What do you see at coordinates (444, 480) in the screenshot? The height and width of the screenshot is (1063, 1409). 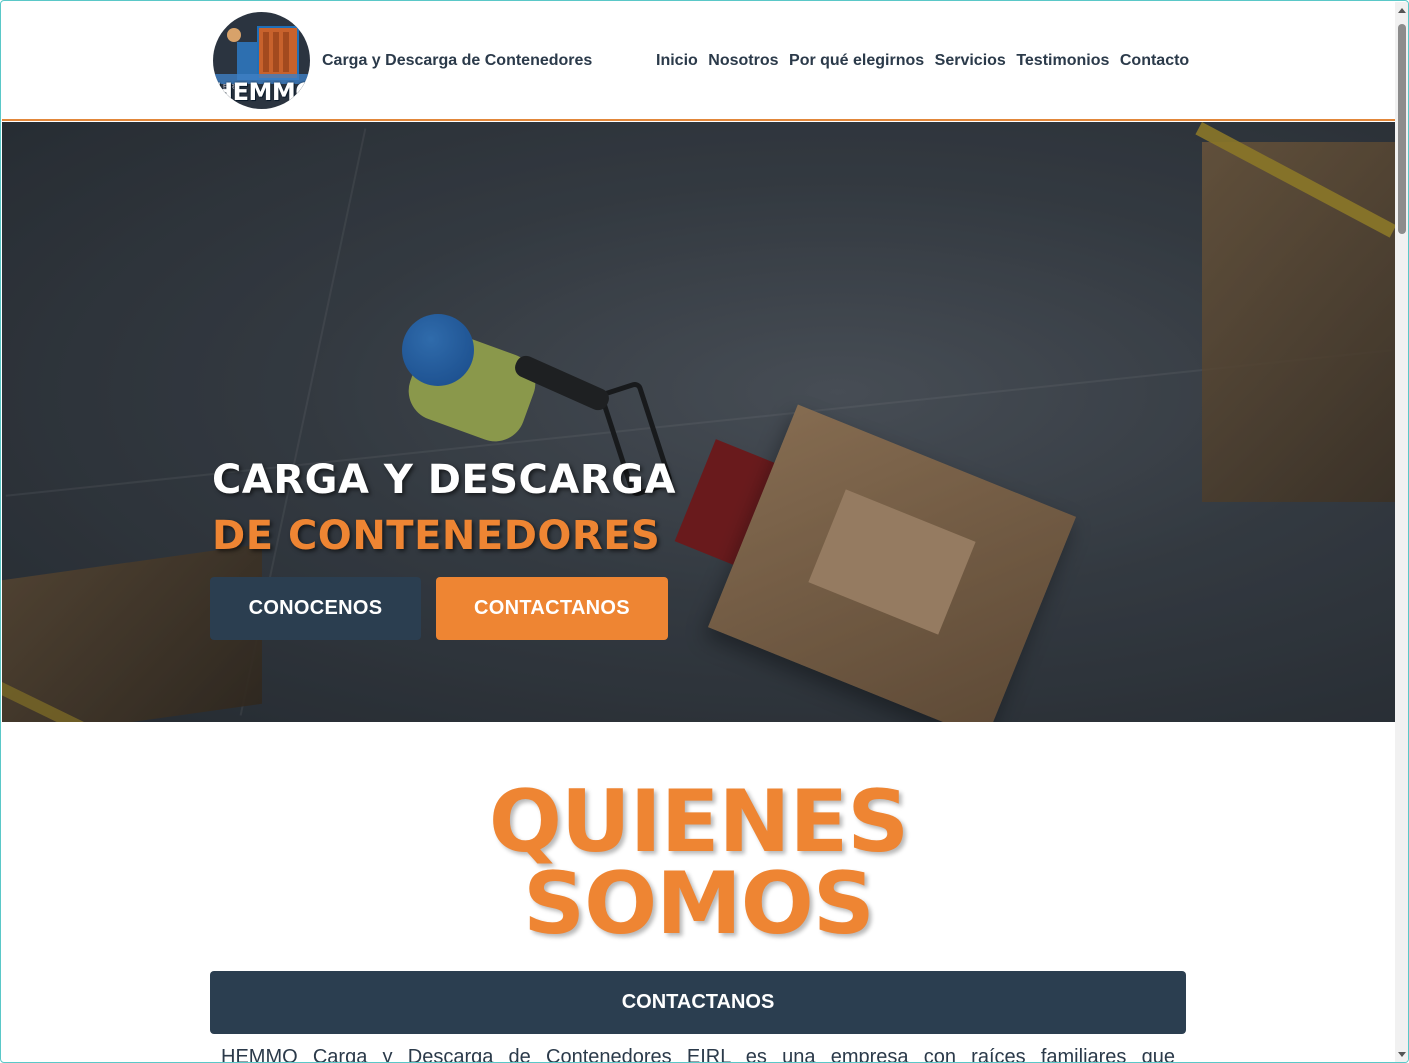 I see `hero-title-line1: CARGA Y DESCARGA` at bounding box center [444, 480].